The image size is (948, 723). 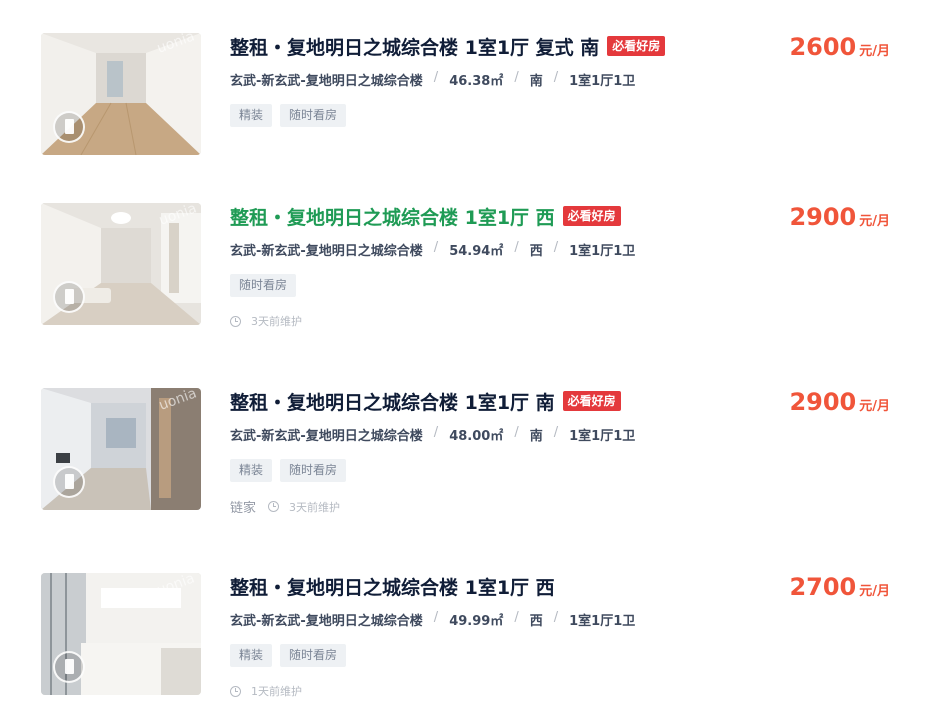 I want to click on area: 54.94㎡, so click(x=476, y=251).